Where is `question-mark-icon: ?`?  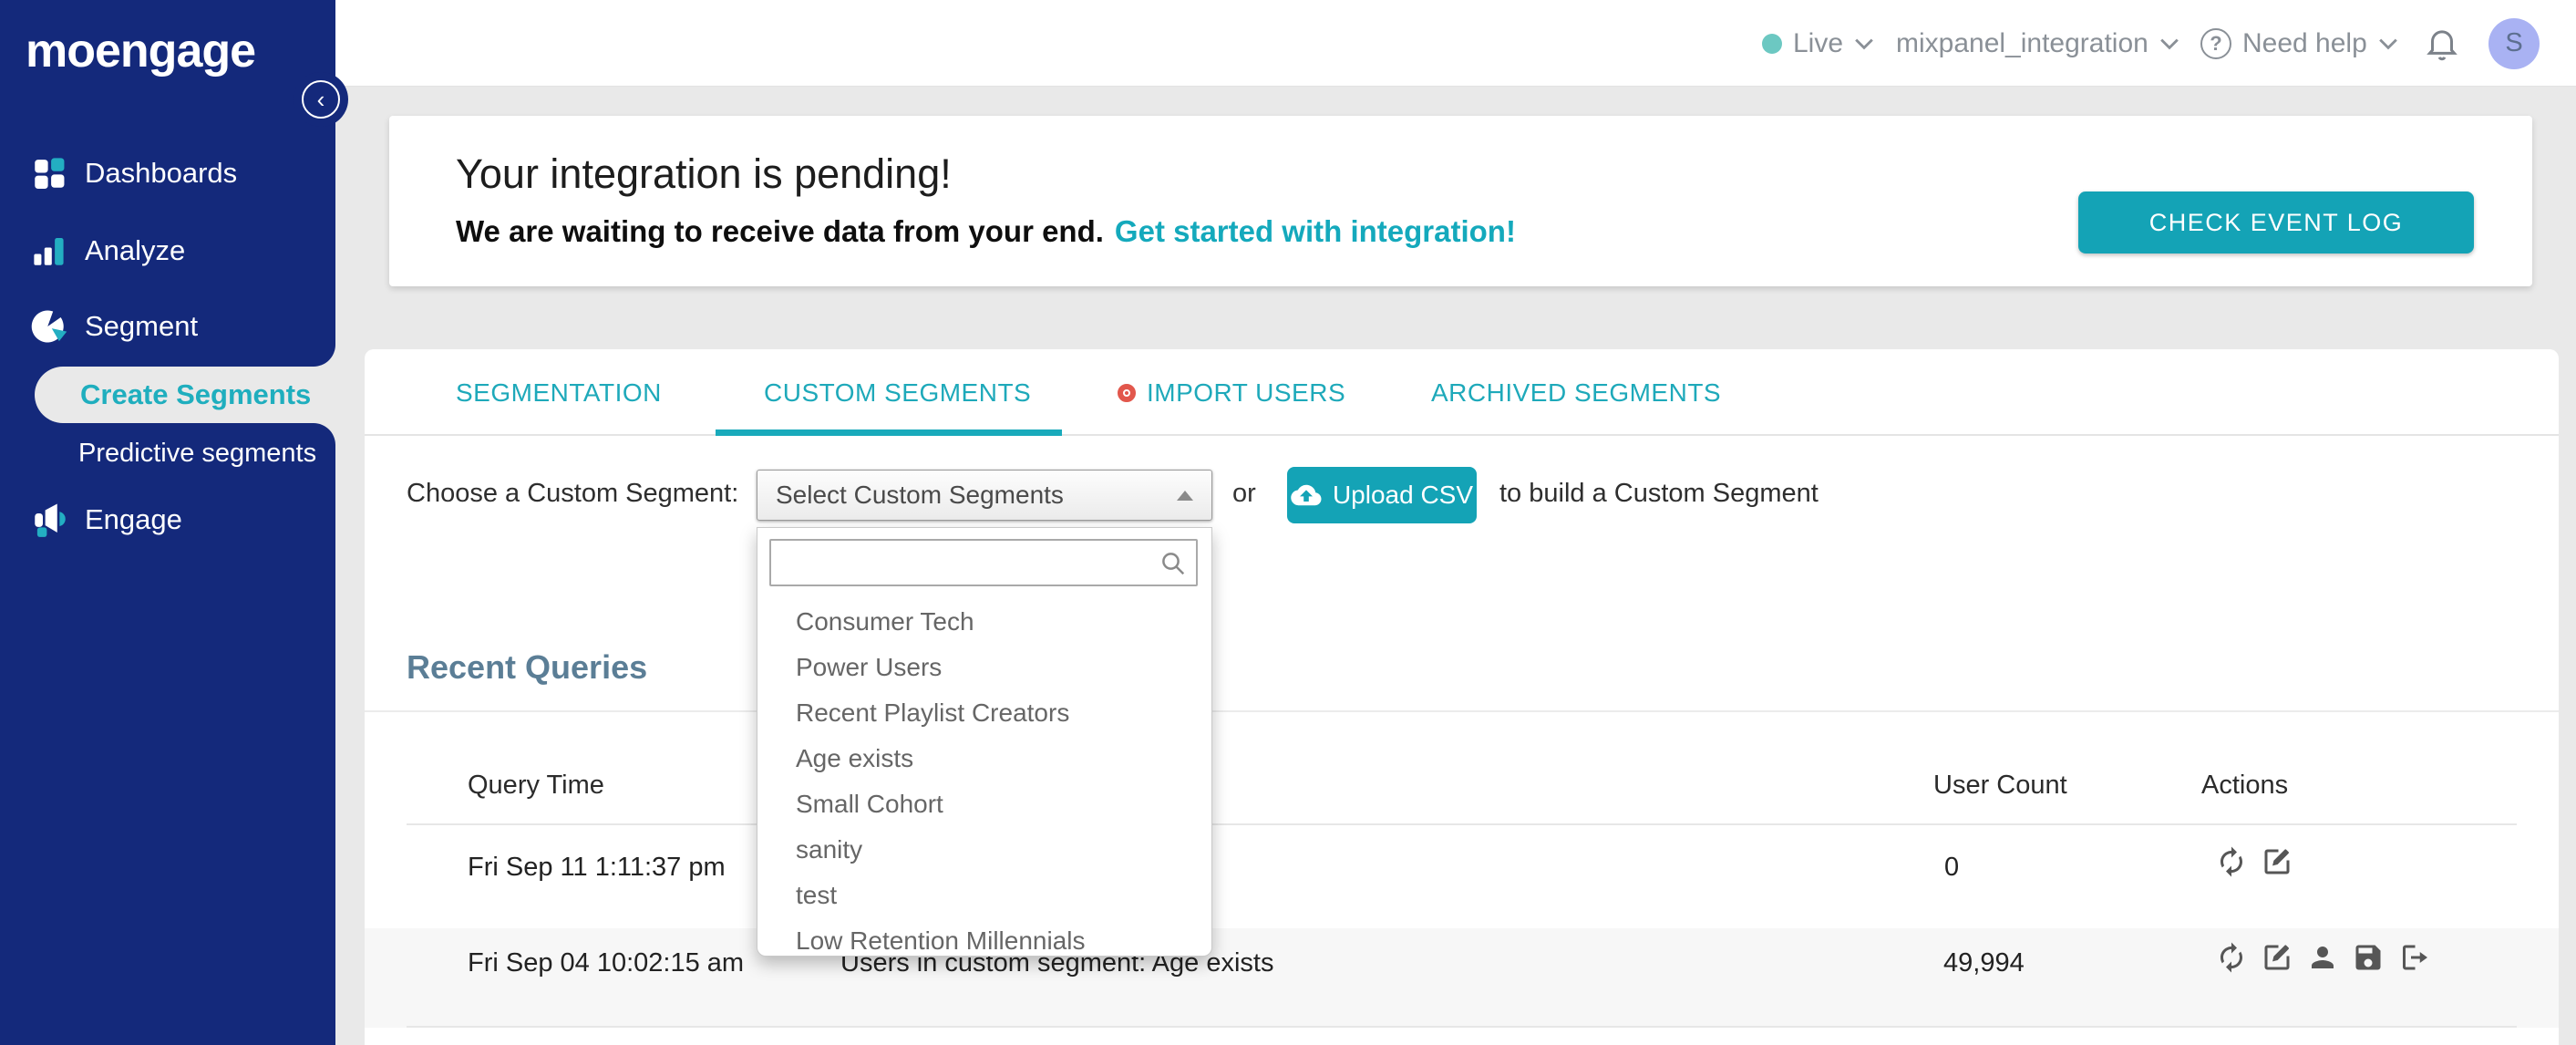 question-mark-icon: ? is located at coordinates (2215, 43).